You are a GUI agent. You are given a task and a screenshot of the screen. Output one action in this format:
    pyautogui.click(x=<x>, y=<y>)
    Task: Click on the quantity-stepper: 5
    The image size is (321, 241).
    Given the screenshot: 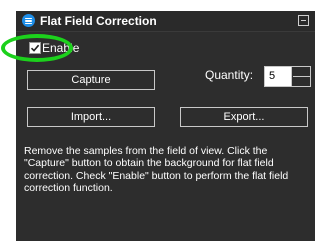 What is the action you would take?
    pyautogui.click(x=287, y=76)
    